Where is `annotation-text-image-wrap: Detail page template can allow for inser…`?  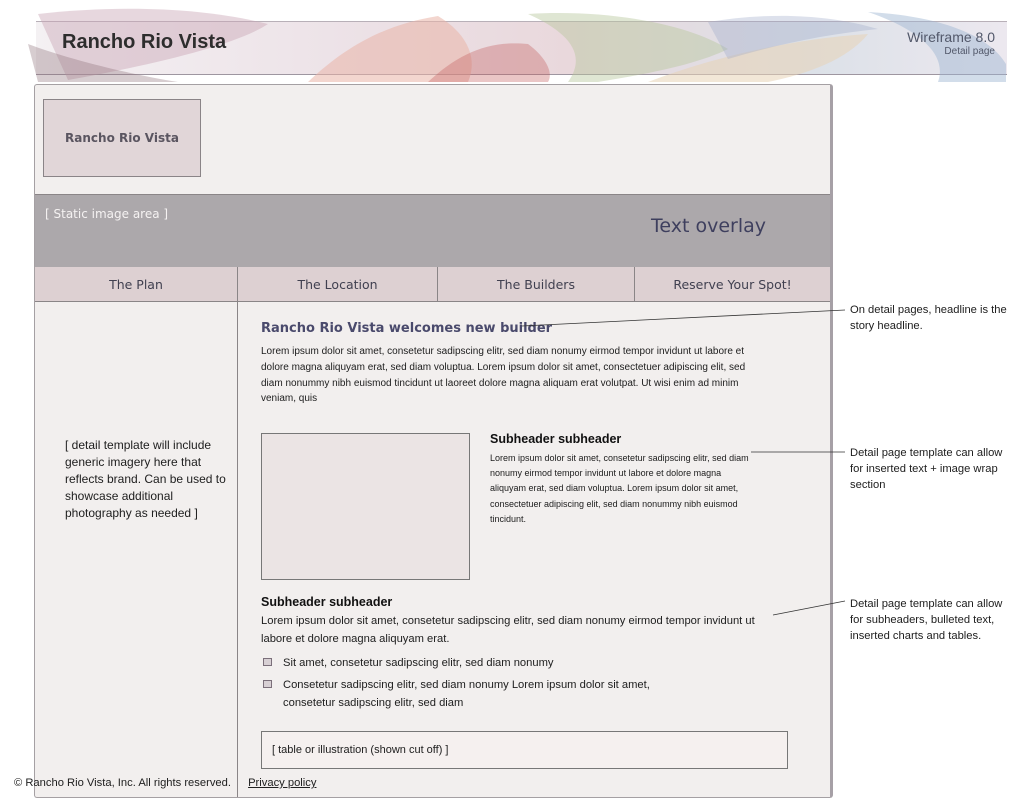 annotation-text-image-wrap: Detail page template can allow for inser… is located at coordinates (926, 469).